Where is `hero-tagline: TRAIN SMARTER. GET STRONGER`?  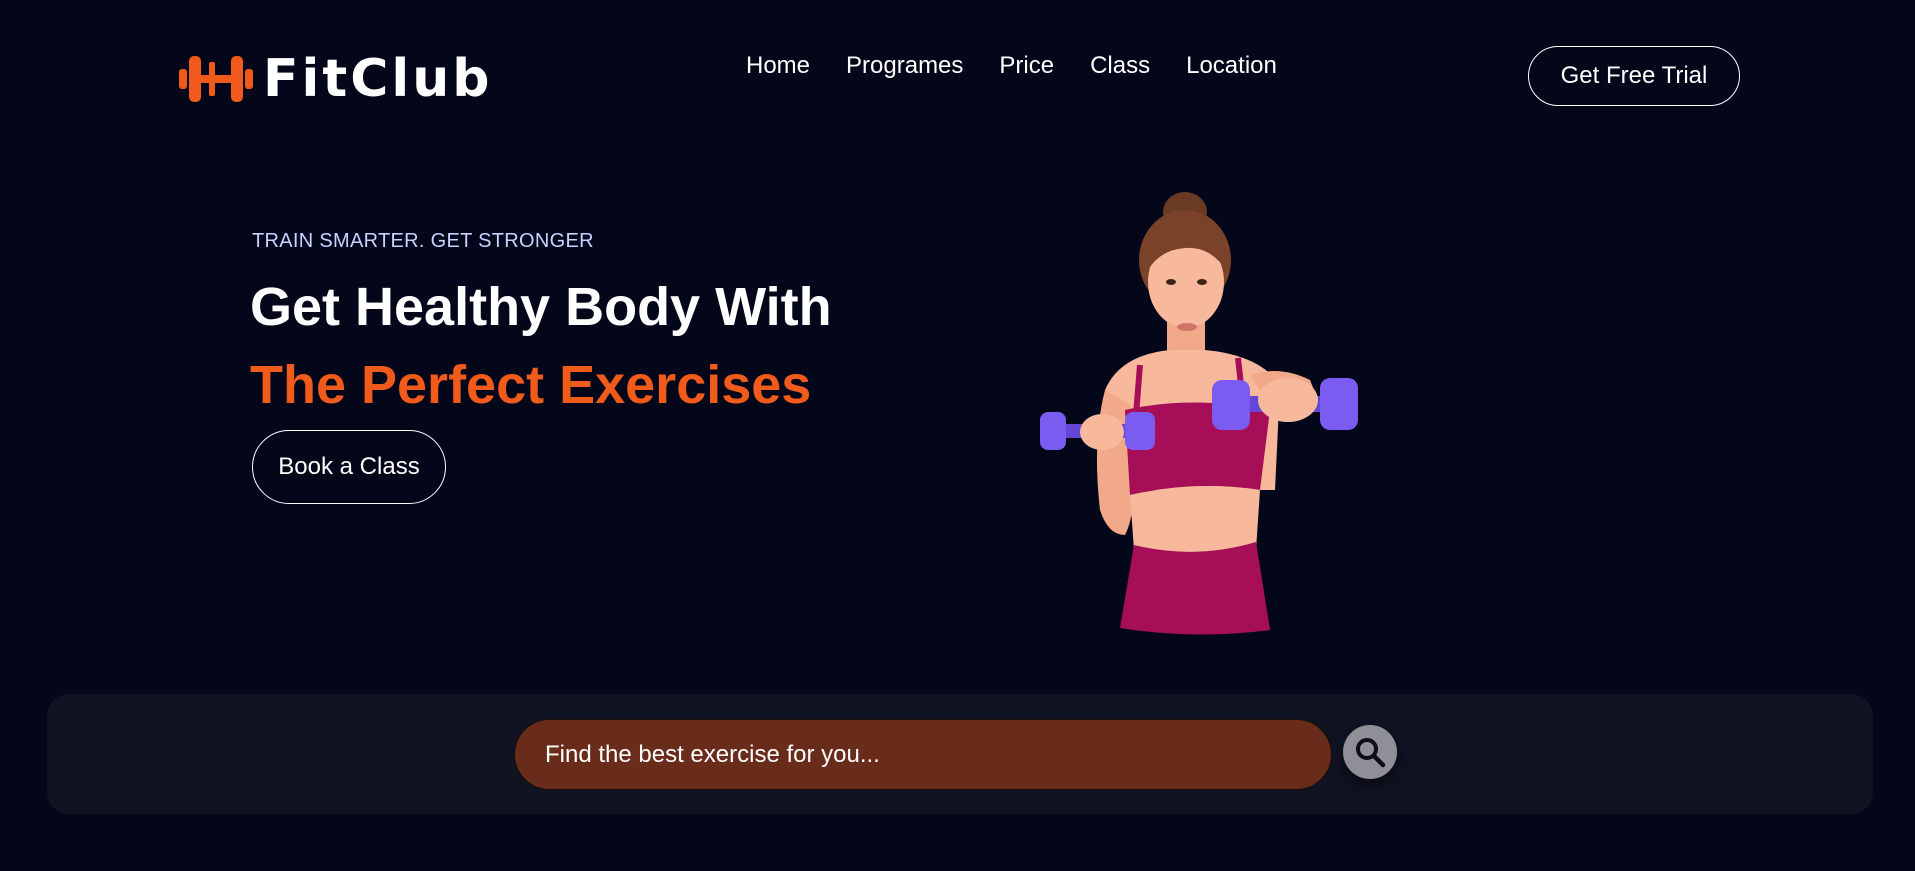
hero-tagline: TRAIN SMARTER. GET STRONGER is located at coordinates (423, 241).